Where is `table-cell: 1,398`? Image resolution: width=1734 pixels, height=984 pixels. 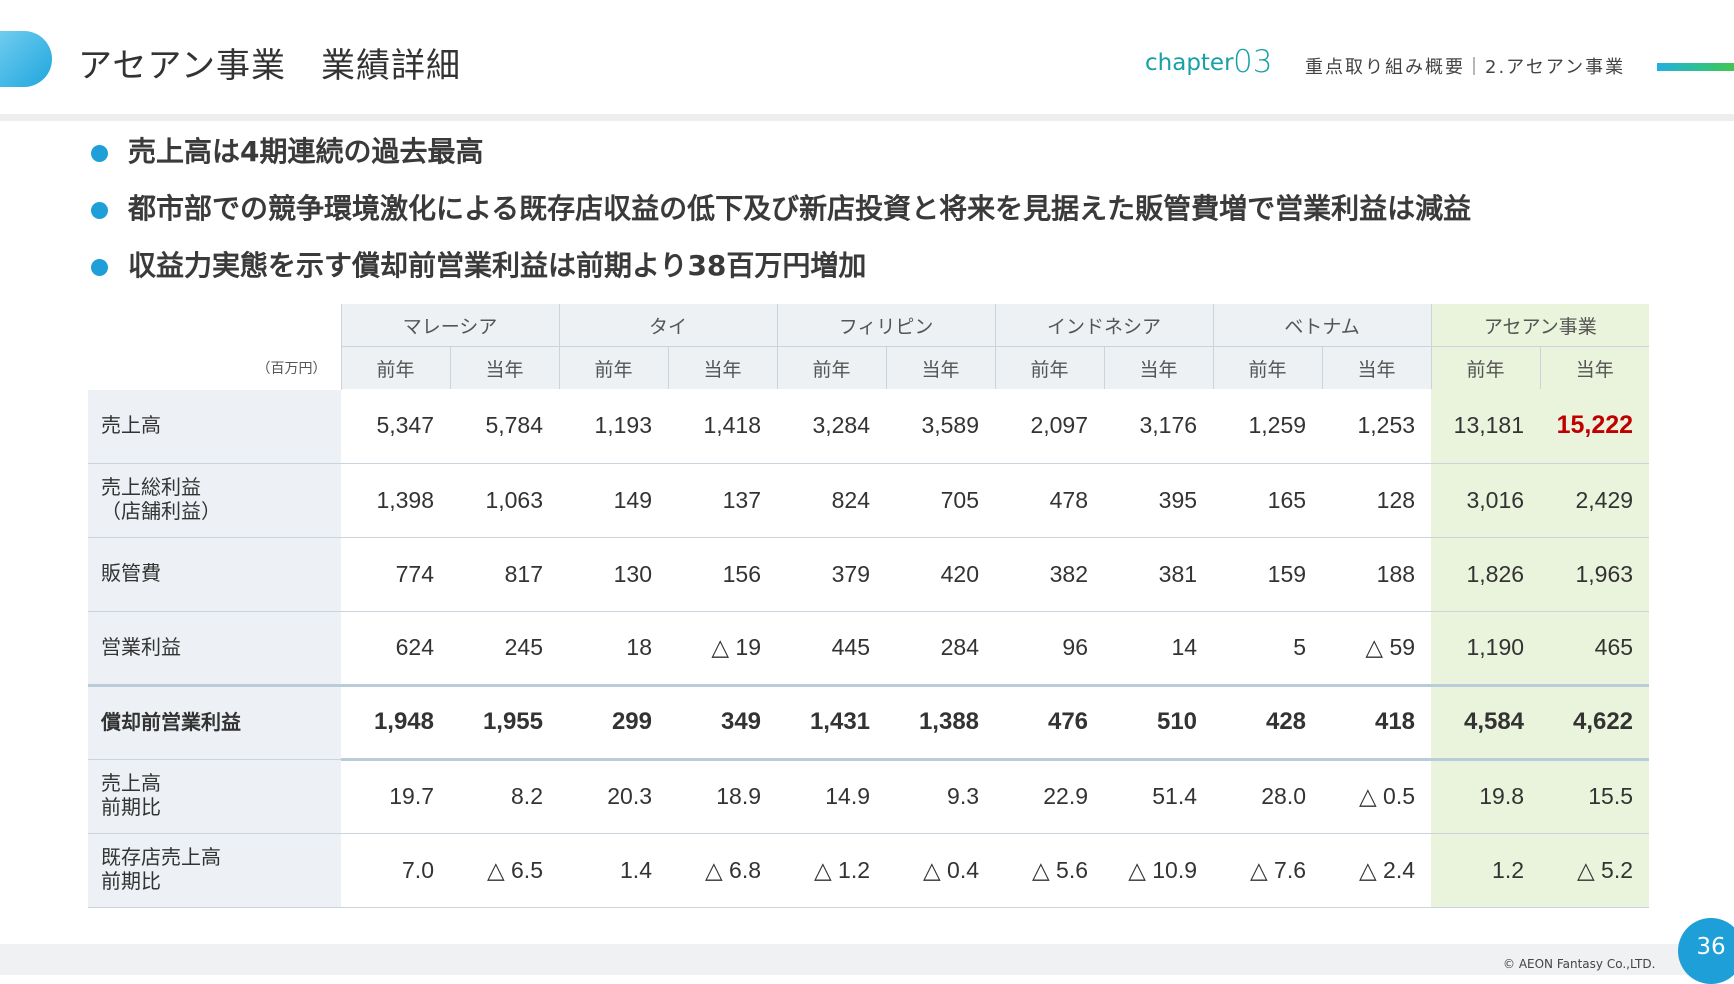 table-cell: 1,398 is located at coordinates (395, 500).